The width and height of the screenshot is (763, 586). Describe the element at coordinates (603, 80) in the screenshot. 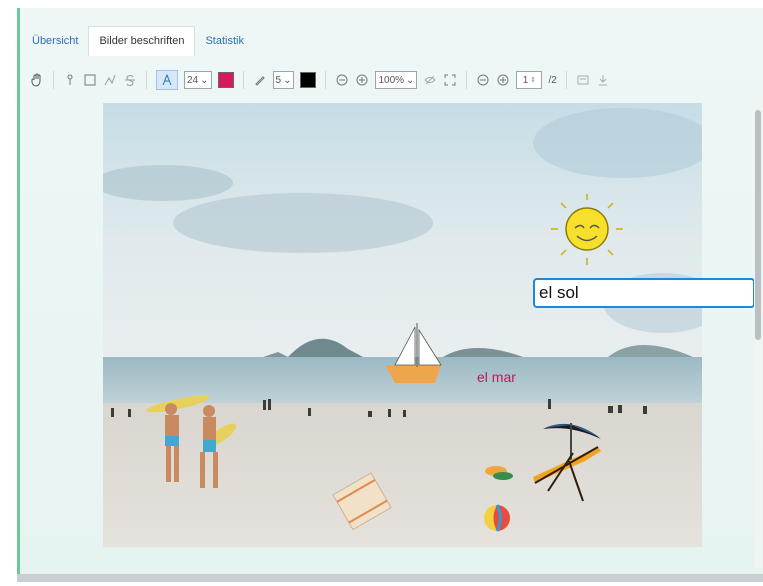

I see `download-icon` at that location.